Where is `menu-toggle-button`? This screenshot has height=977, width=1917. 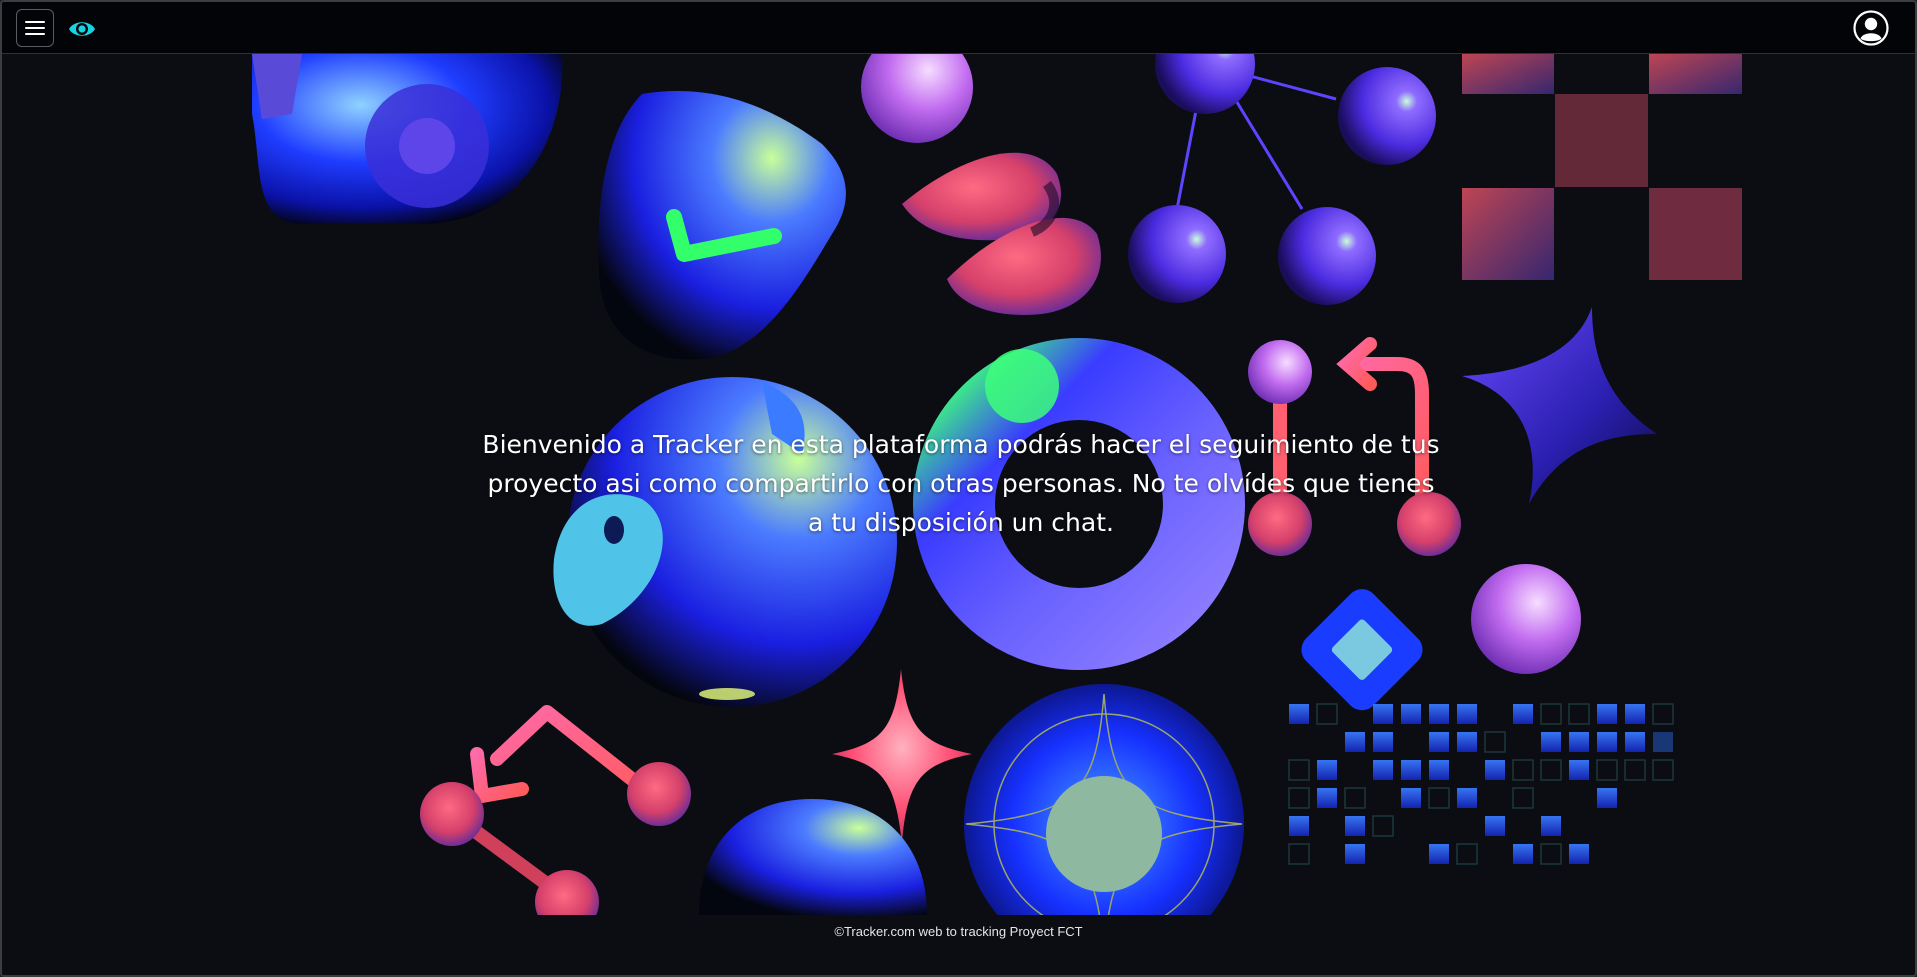 menu-toggle-button is located at coordinates (35, 28).